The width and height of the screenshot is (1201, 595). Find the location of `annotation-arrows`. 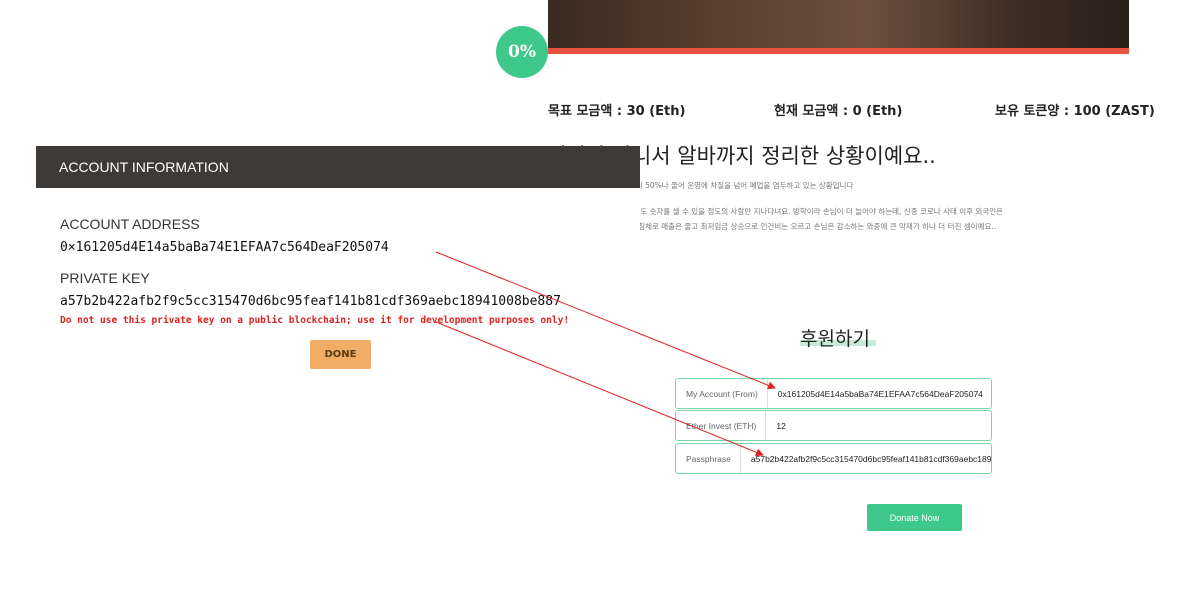

annotation-arrows is located at coordinates (605, 354).